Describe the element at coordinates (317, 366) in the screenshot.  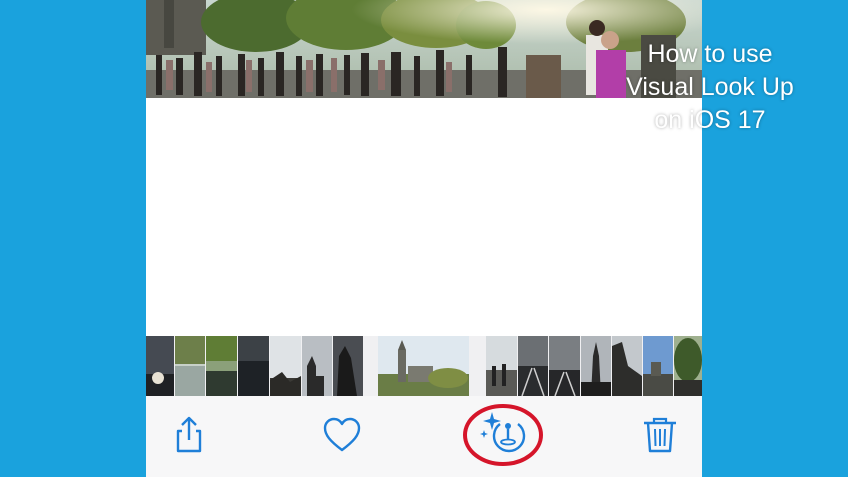
I see `cathedral-silhouette-thumbnail` at that location.